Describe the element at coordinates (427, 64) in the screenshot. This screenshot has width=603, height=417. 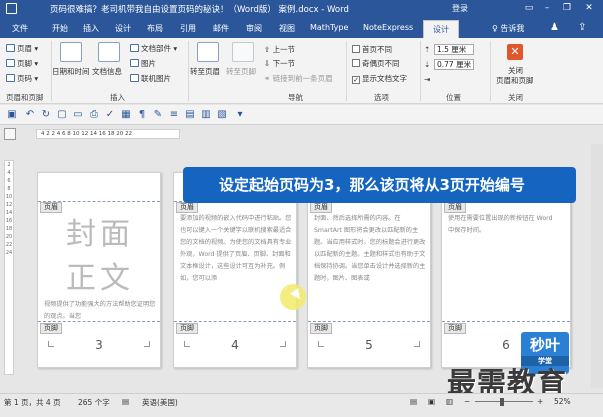
I see `footer-position-icon: ⇣` at that location.